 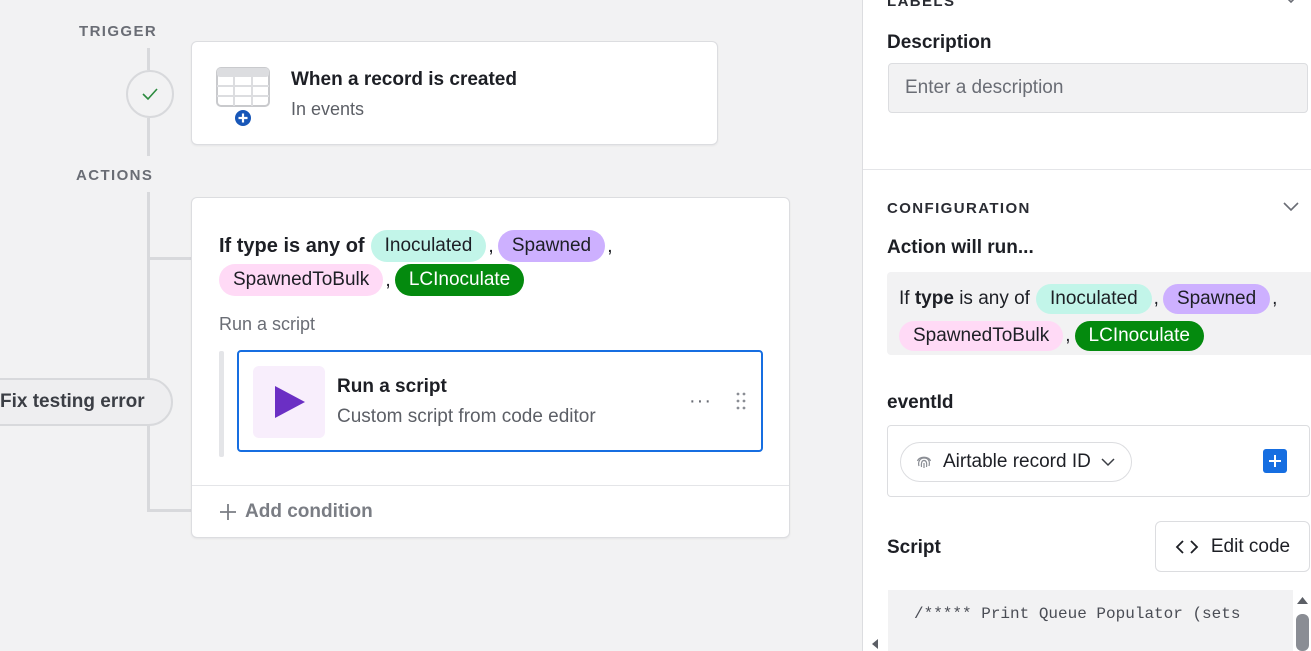 I want to click on summary-pill: SpawnedToBulk, so click(x=981, y=335).